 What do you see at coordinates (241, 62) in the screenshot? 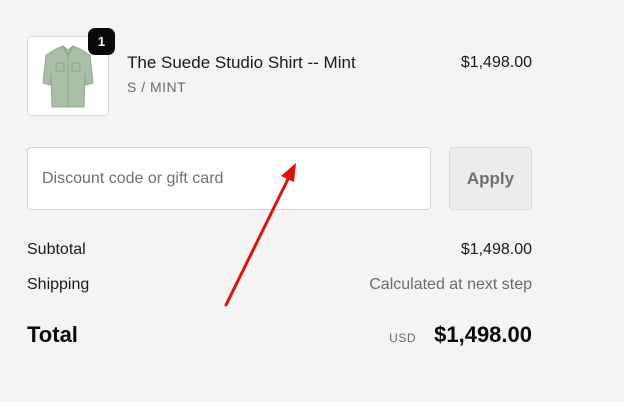
I see `product-name: The Suede Studio Shirt -- Mint` at bounding box center [241, 62].